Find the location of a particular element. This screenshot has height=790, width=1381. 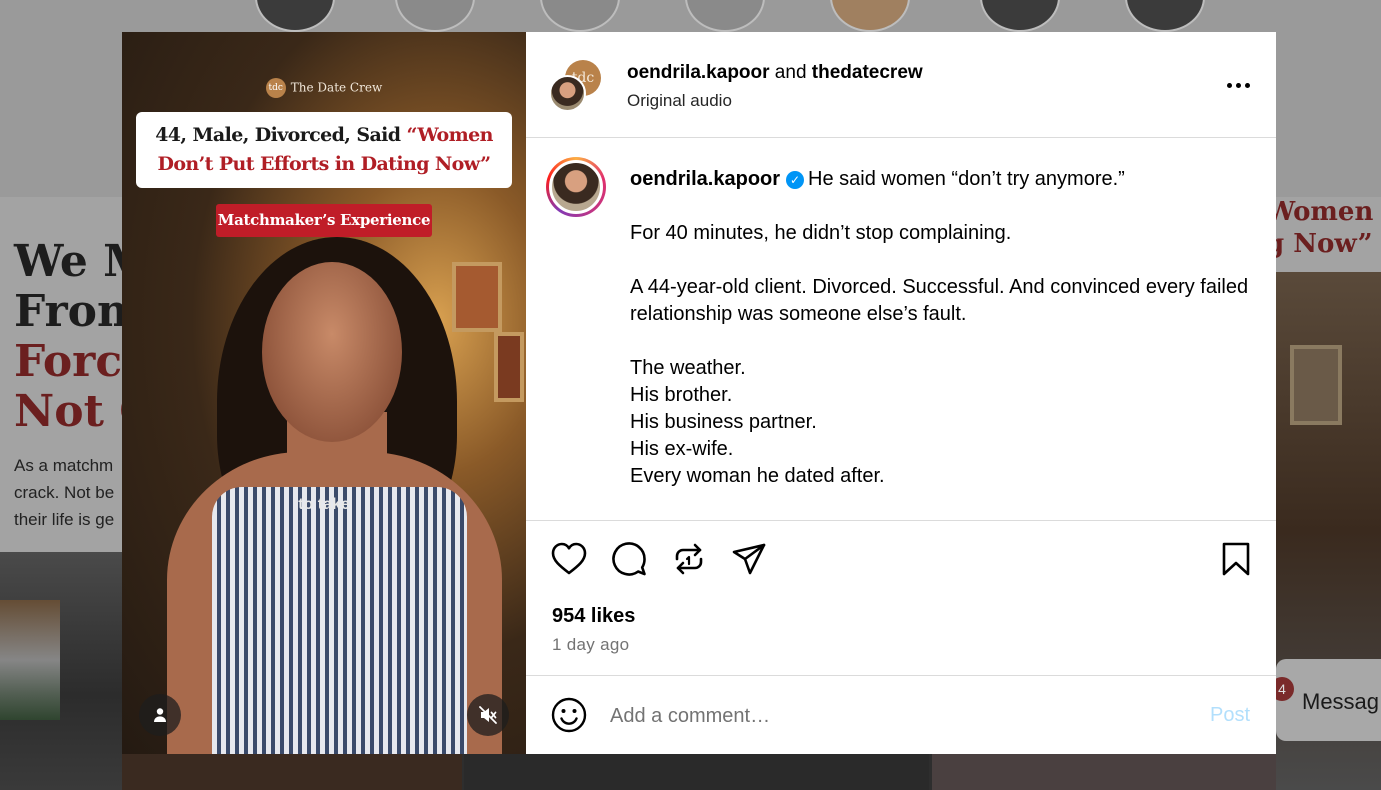

brand-logo: tdc is located at coordinates (275, 88).